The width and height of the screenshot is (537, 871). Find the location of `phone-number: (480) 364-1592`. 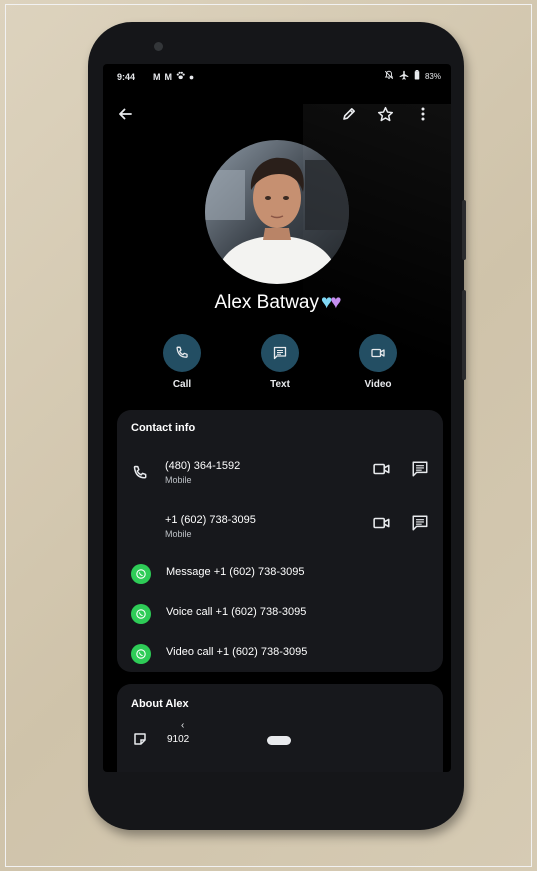

phone-number: (480) 364-1592 is located at coordinates (203, 466).